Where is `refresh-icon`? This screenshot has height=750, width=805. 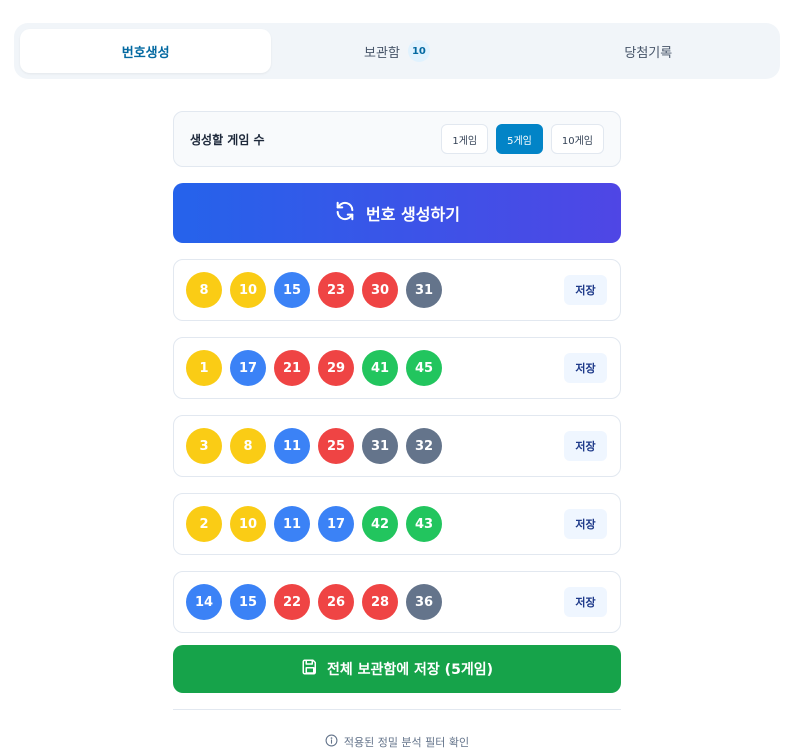
refresh-icon is located at coordinates (345, 213).